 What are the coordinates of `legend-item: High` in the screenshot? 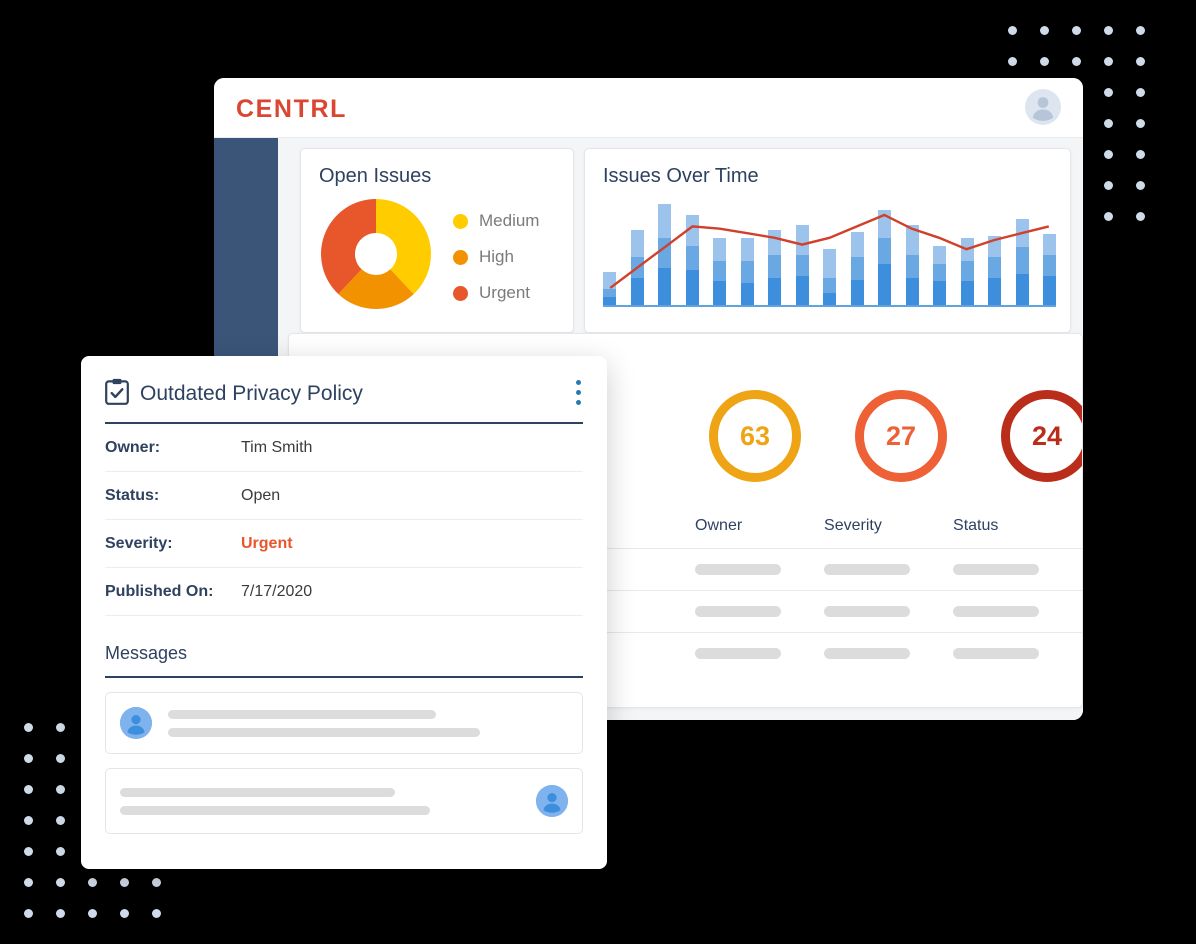 It's located at (496, 257).